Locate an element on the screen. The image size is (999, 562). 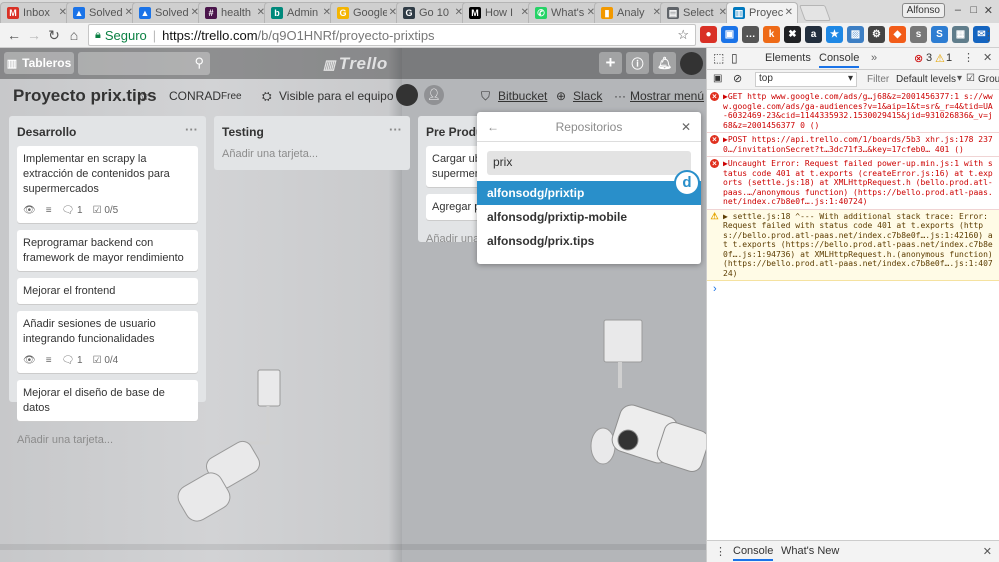
devtools-menu-icon: ⋮ is located at coordinates (968, 57).